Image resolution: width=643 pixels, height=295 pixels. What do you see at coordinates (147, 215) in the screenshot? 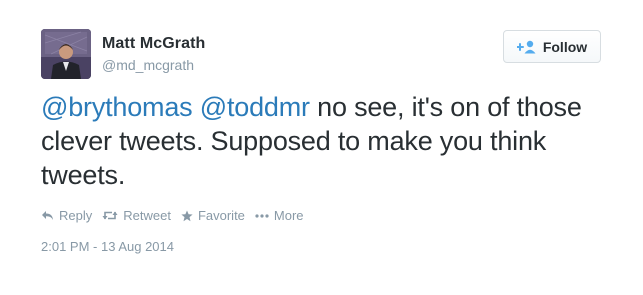
I see `retweet-label: Retweet` at bounding box center [147, 215].